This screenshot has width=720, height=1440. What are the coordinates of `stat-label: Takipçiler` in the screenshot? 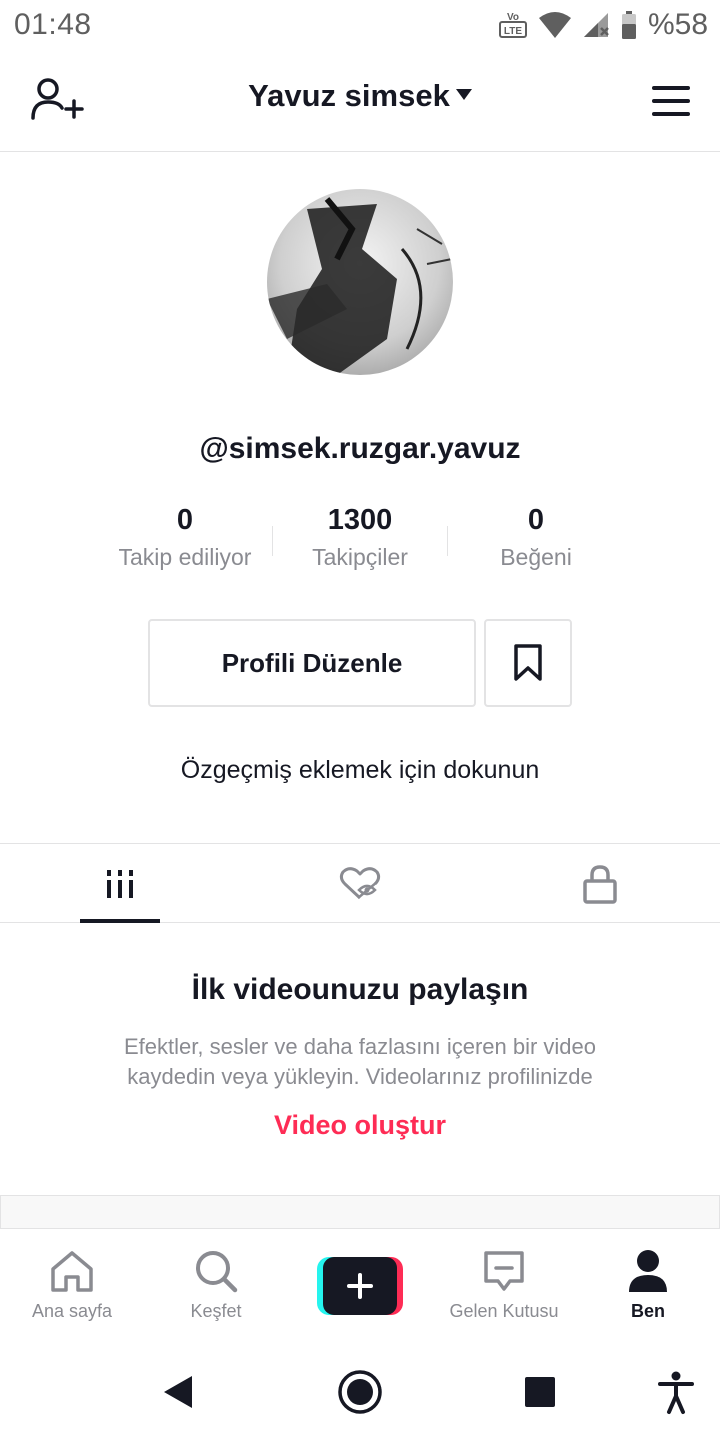 It's located at (360, 557).